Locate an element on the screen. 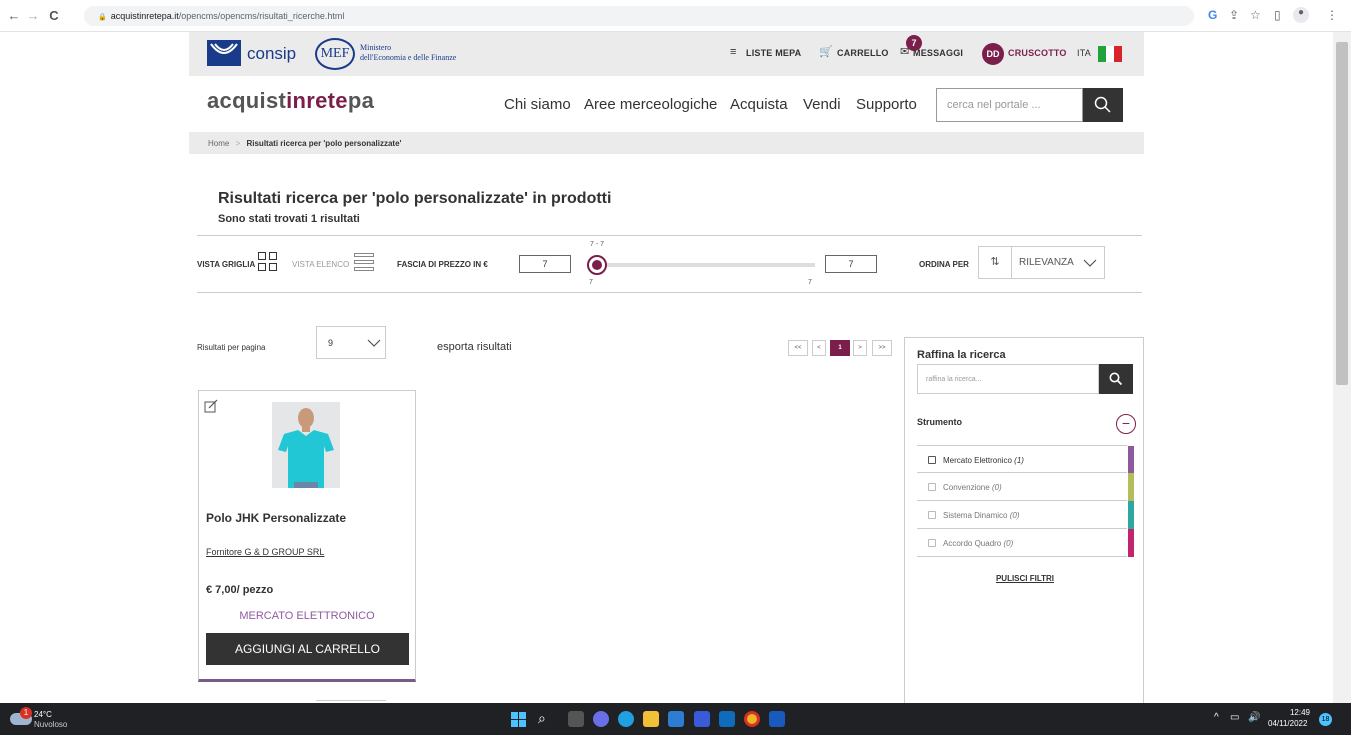 The height and width of the screenshot is (735, 1351). hamburger-icon: ≡ is located at coordinates (733, 52).